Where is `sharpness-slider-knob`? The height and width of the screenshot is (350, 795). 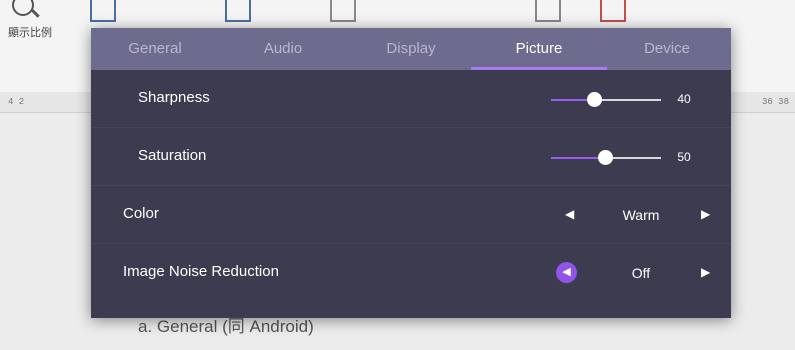
sharpness-slider-knob is located at coordinates (594, 99).